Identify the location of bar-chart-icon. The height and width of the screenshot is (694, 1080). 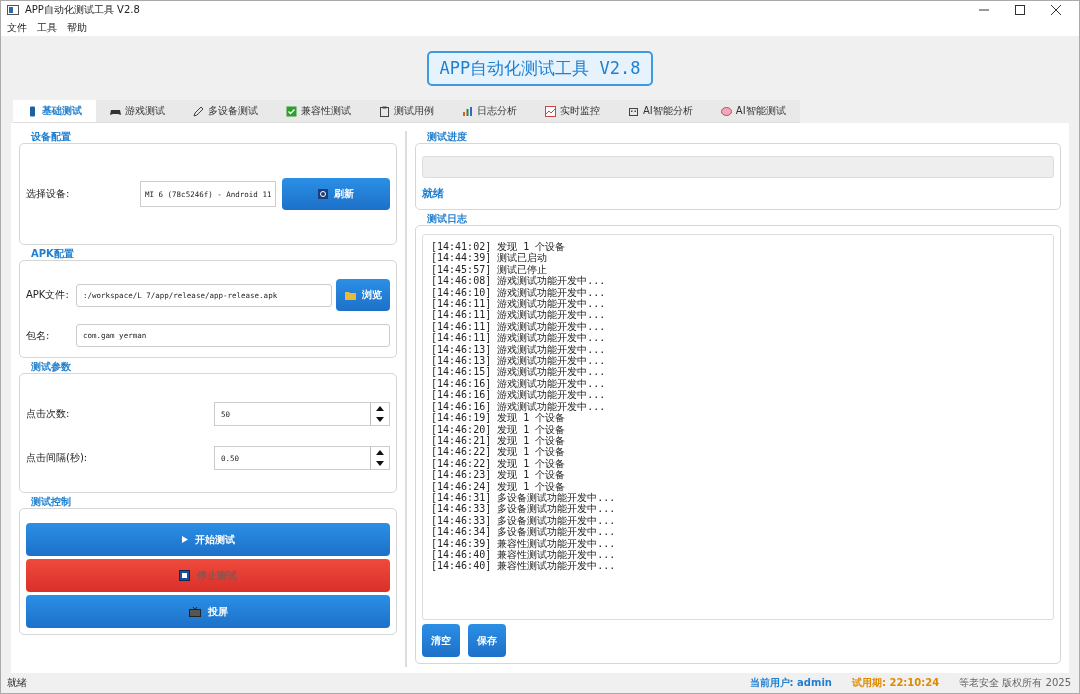
(467, 111).